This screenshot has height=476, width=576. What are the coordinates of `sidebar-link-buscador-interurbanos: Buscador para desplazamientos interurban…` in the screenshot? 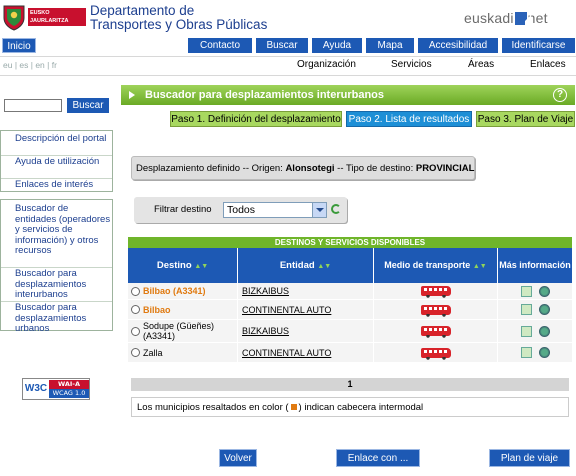 It's located at (56, 284).